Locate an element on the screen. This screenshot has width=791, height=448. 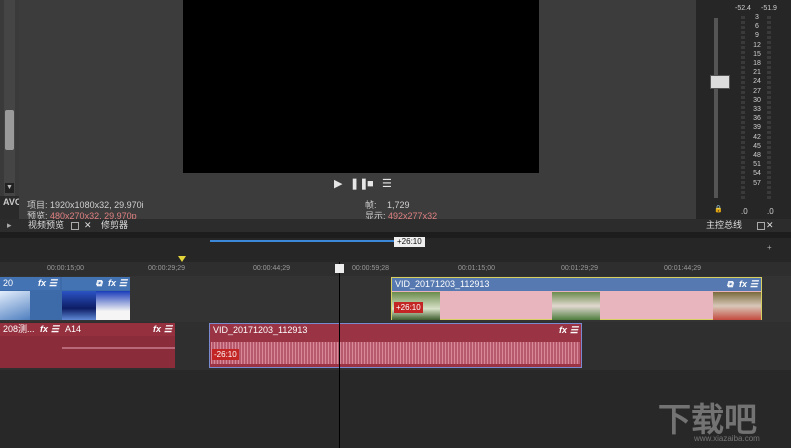
meter-scale-label: 54 is located at coordinates (757, 174).